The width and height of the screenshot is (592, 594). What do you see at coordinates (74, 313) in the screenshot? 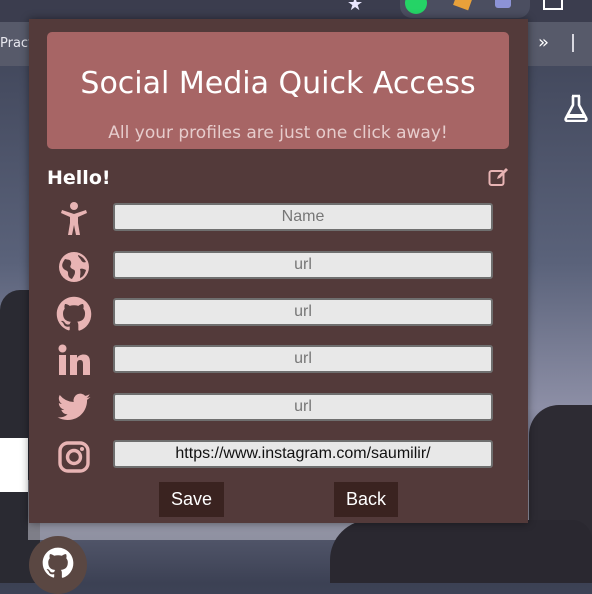
I see `github-icon` at bounding box center [74, 313].